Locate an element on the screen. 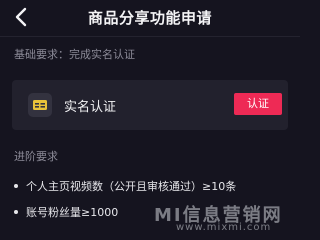 The image size is (320, 240). header-divider is located at coordinates (150, 36).